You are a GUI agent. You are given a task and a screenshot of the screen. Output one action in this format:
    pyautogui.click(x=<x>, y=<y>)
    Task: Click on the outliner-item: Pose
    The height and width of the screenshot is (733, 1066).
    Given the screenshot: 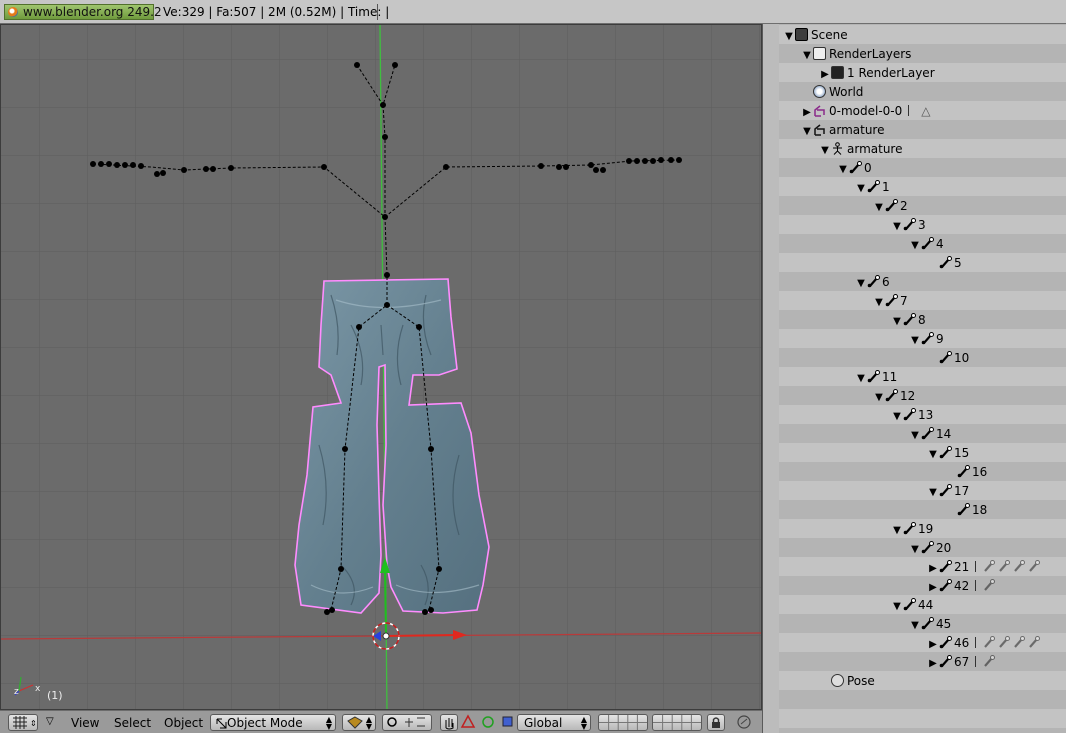 What is the action you would take?
    pyautogui.click(x=847, y=681)
    